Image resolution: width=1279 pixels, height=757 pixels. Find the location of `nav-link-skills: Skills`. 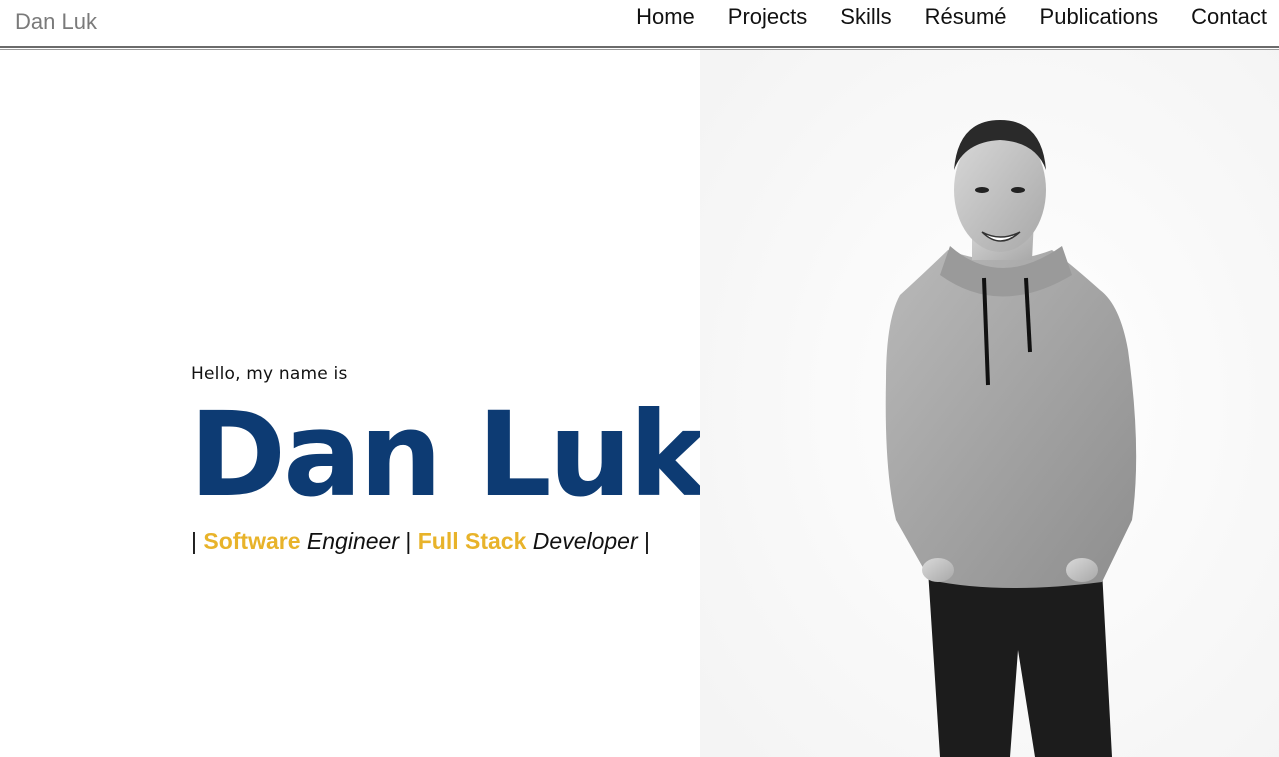

nav-link-skills: Skills is located at coordinates (865, 17).